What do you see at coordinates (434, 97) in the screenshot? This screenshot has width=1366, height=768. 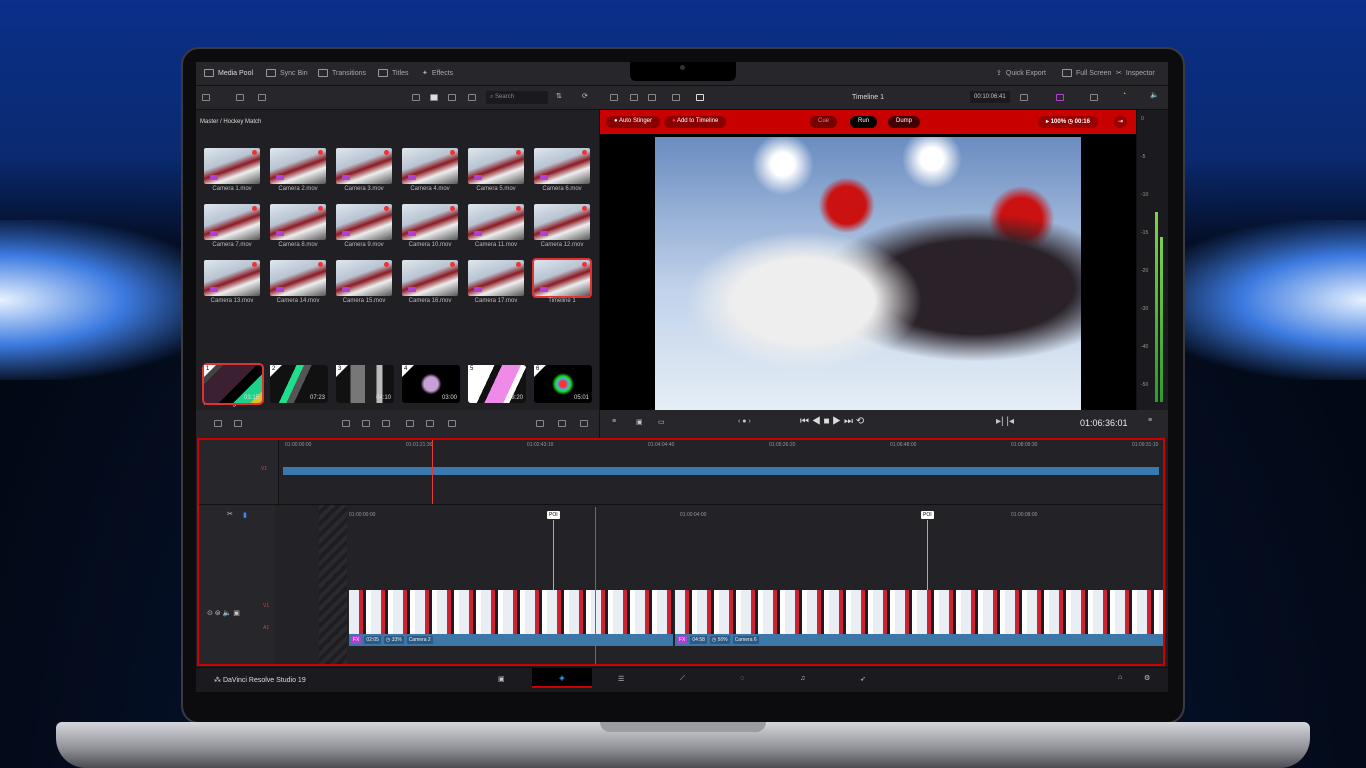 I see `grid-view-icon` at bounding box center [434, 97].